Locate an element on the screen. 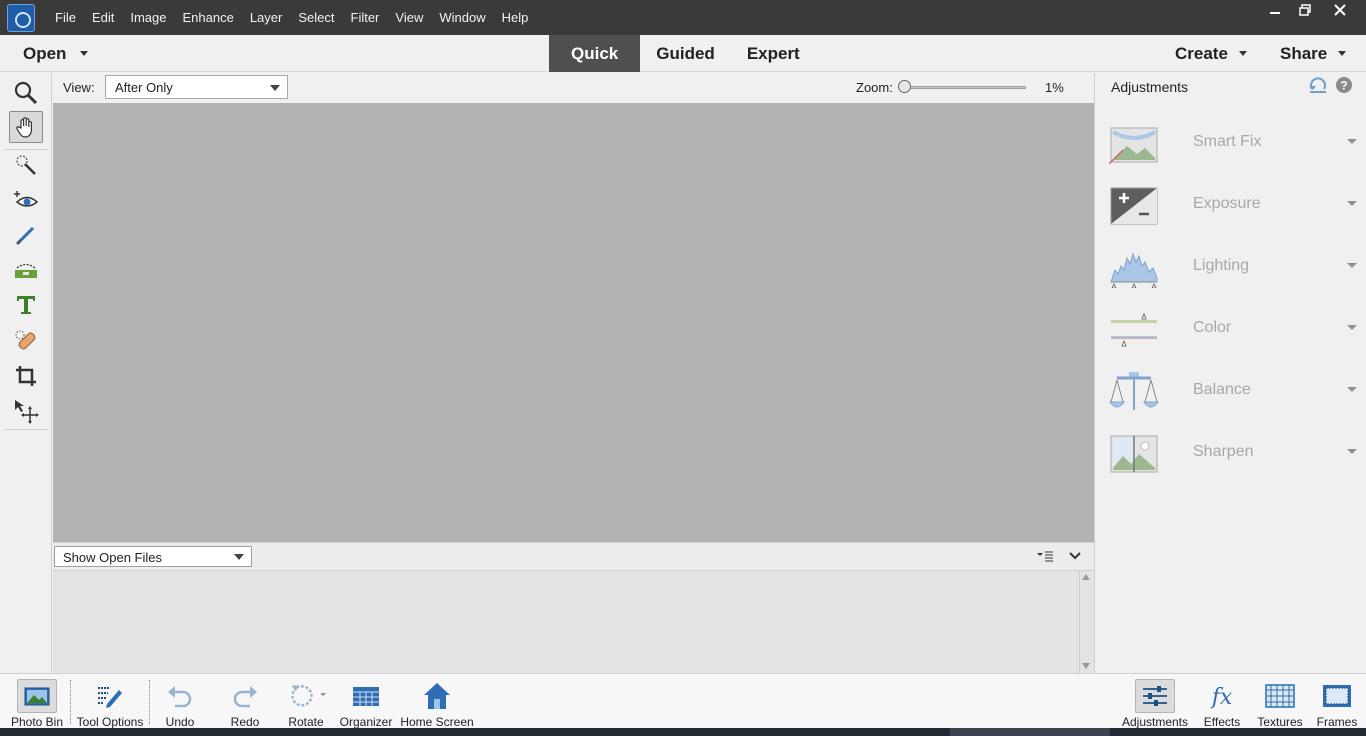 This screenshot has width=1366, height=736. tool-options-button: Tool Options is located at coordinates (110, 701).